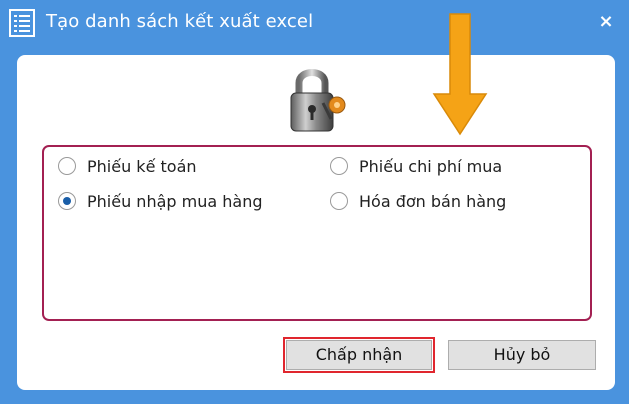 This screenshot has height=404, width=629. I want to click on option-phieu-chi-phi-mua: Phiếu chi phí mua, so click(416, 166).